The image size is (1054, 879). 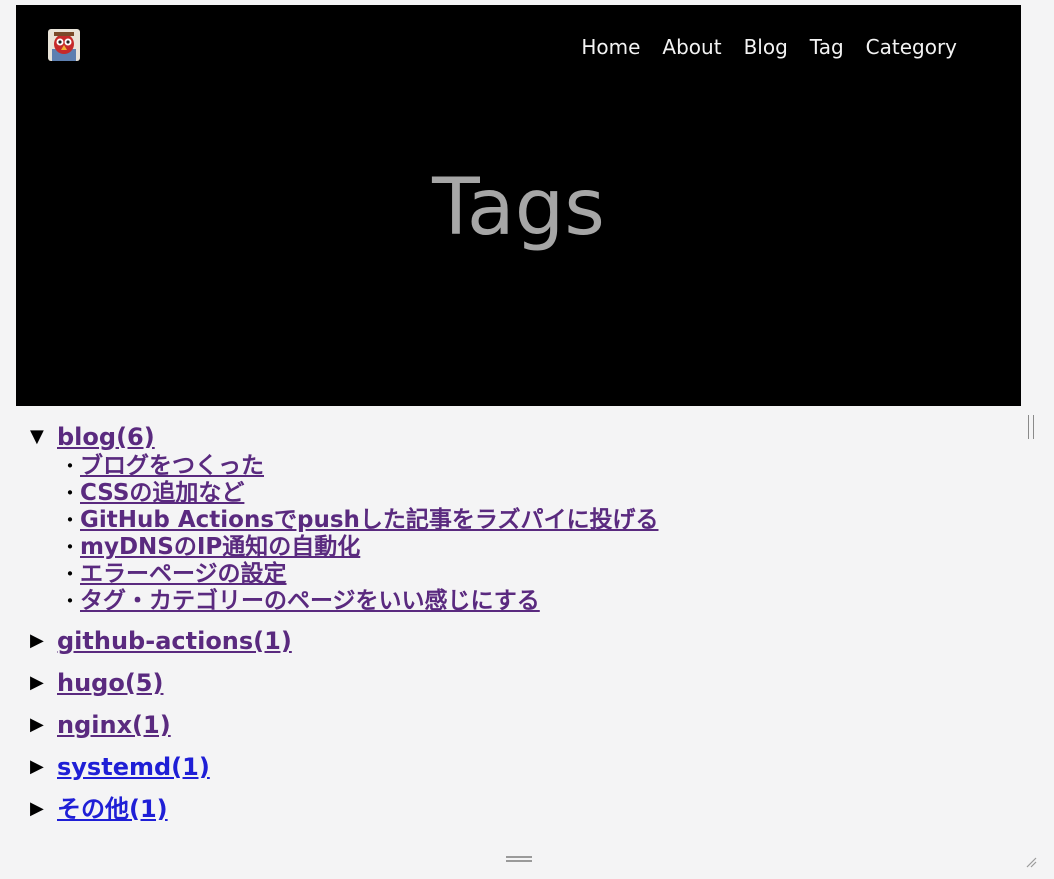 What do you see at coordinates (162, 493) in the screenshot?
I see `post-link: CSSの追加など` at bounding box center [162, 493].